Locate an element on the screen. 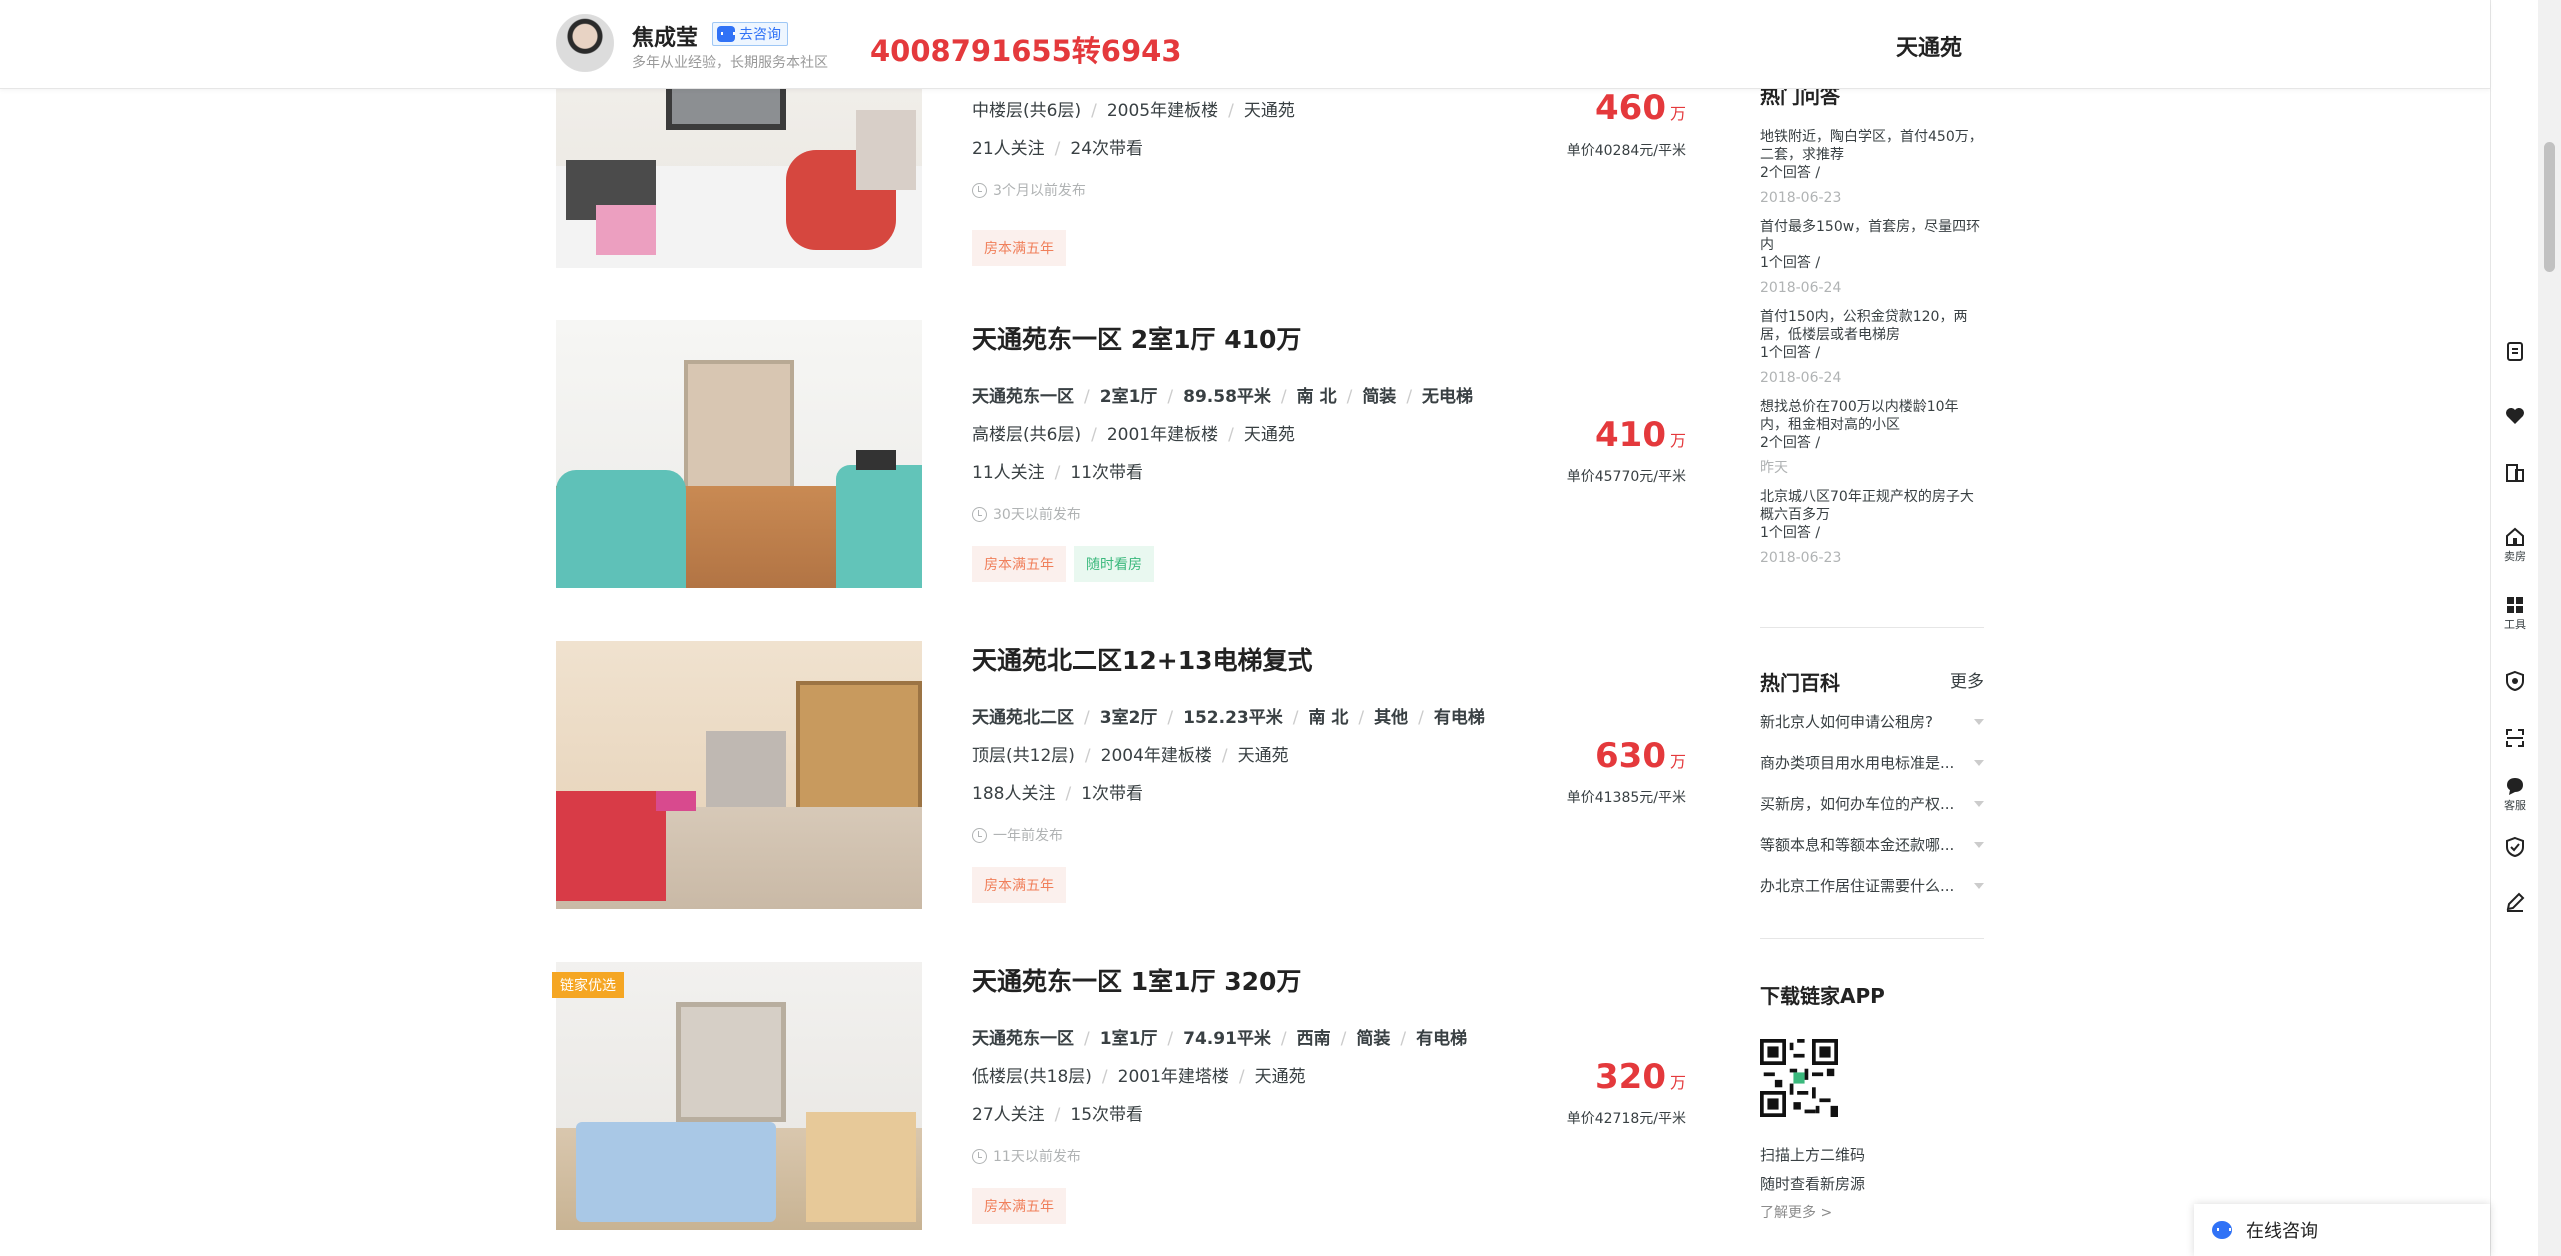 The width and height of the screenshot is (2561, 1256). agent-name: 焦成莹 is located at coordinates (665, 36).